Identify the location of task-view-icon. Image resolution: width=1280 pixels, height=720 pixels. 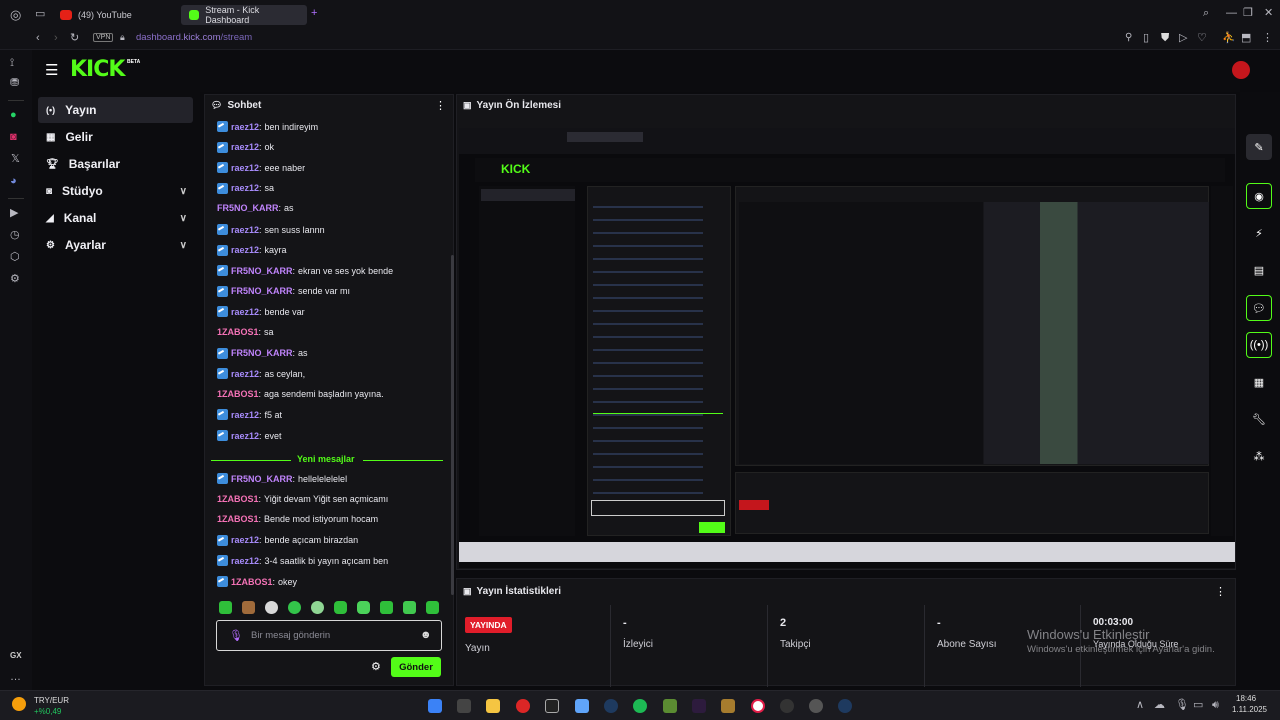
(464, 706).